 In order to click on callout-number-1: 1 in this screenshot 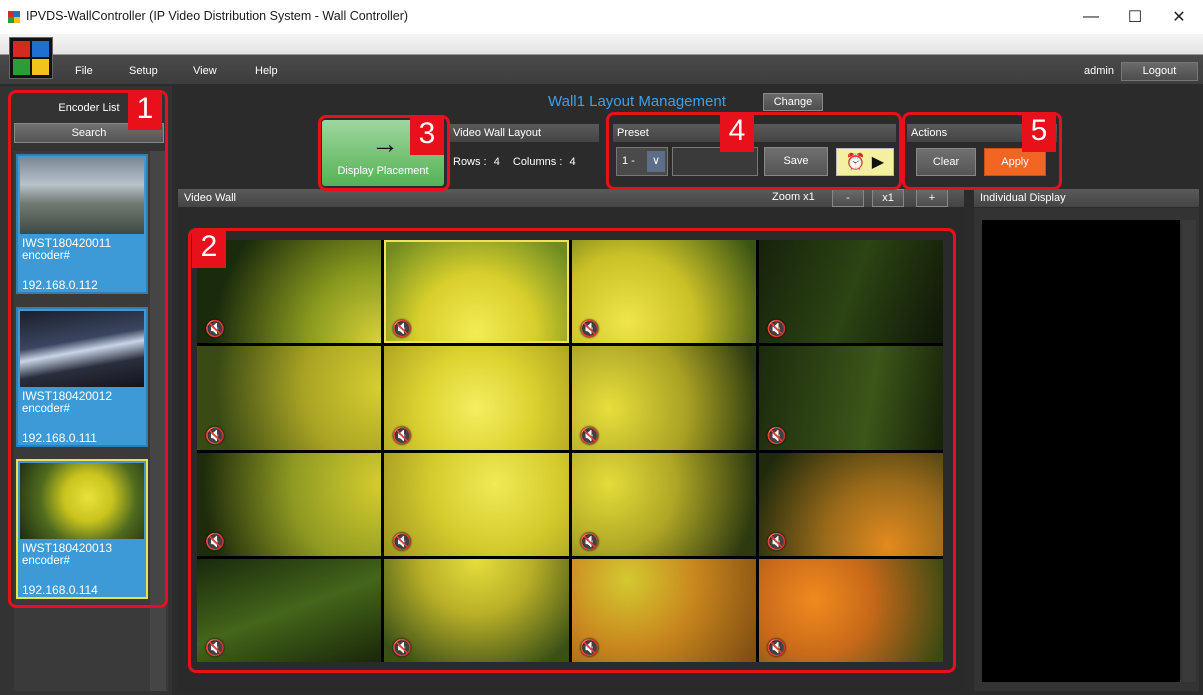, I will do `click(145, 111)`.